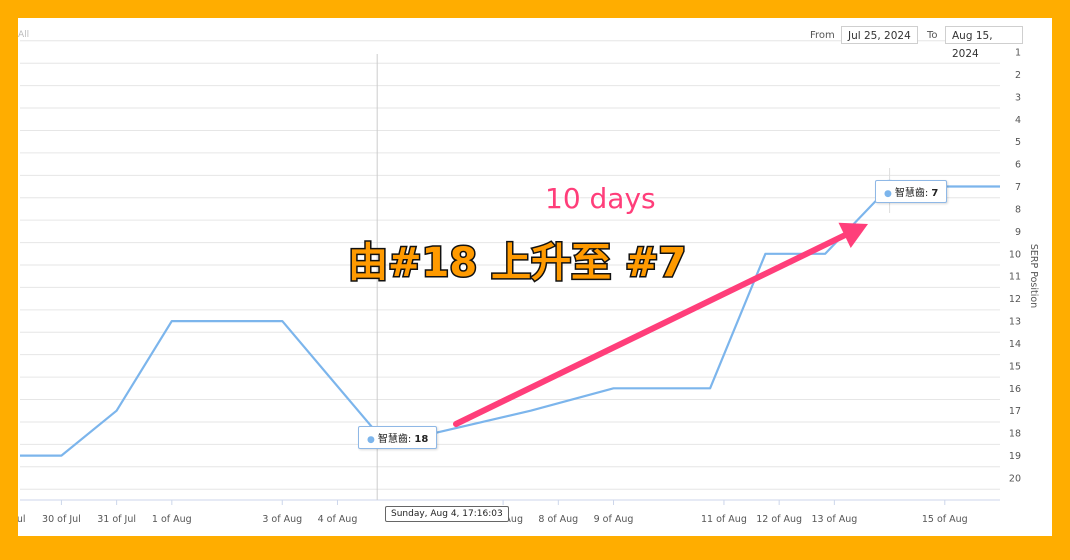 The image size is (1070, 560). What do you see at coordinates (822, 35) in the screenshot?
I see `from-label: From` at bounding box center [822, 35].